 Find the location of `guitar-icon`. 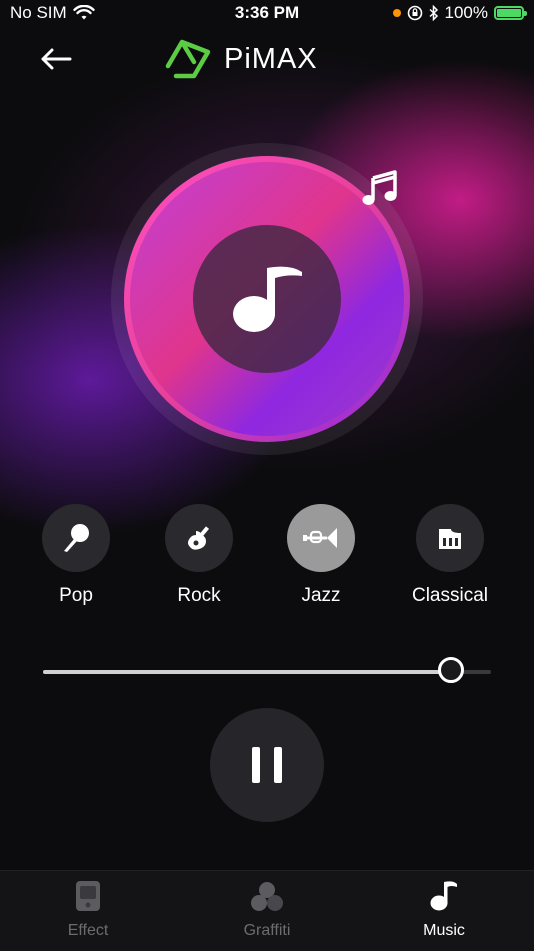

guitar-icon is located at coordinates (199, 538).